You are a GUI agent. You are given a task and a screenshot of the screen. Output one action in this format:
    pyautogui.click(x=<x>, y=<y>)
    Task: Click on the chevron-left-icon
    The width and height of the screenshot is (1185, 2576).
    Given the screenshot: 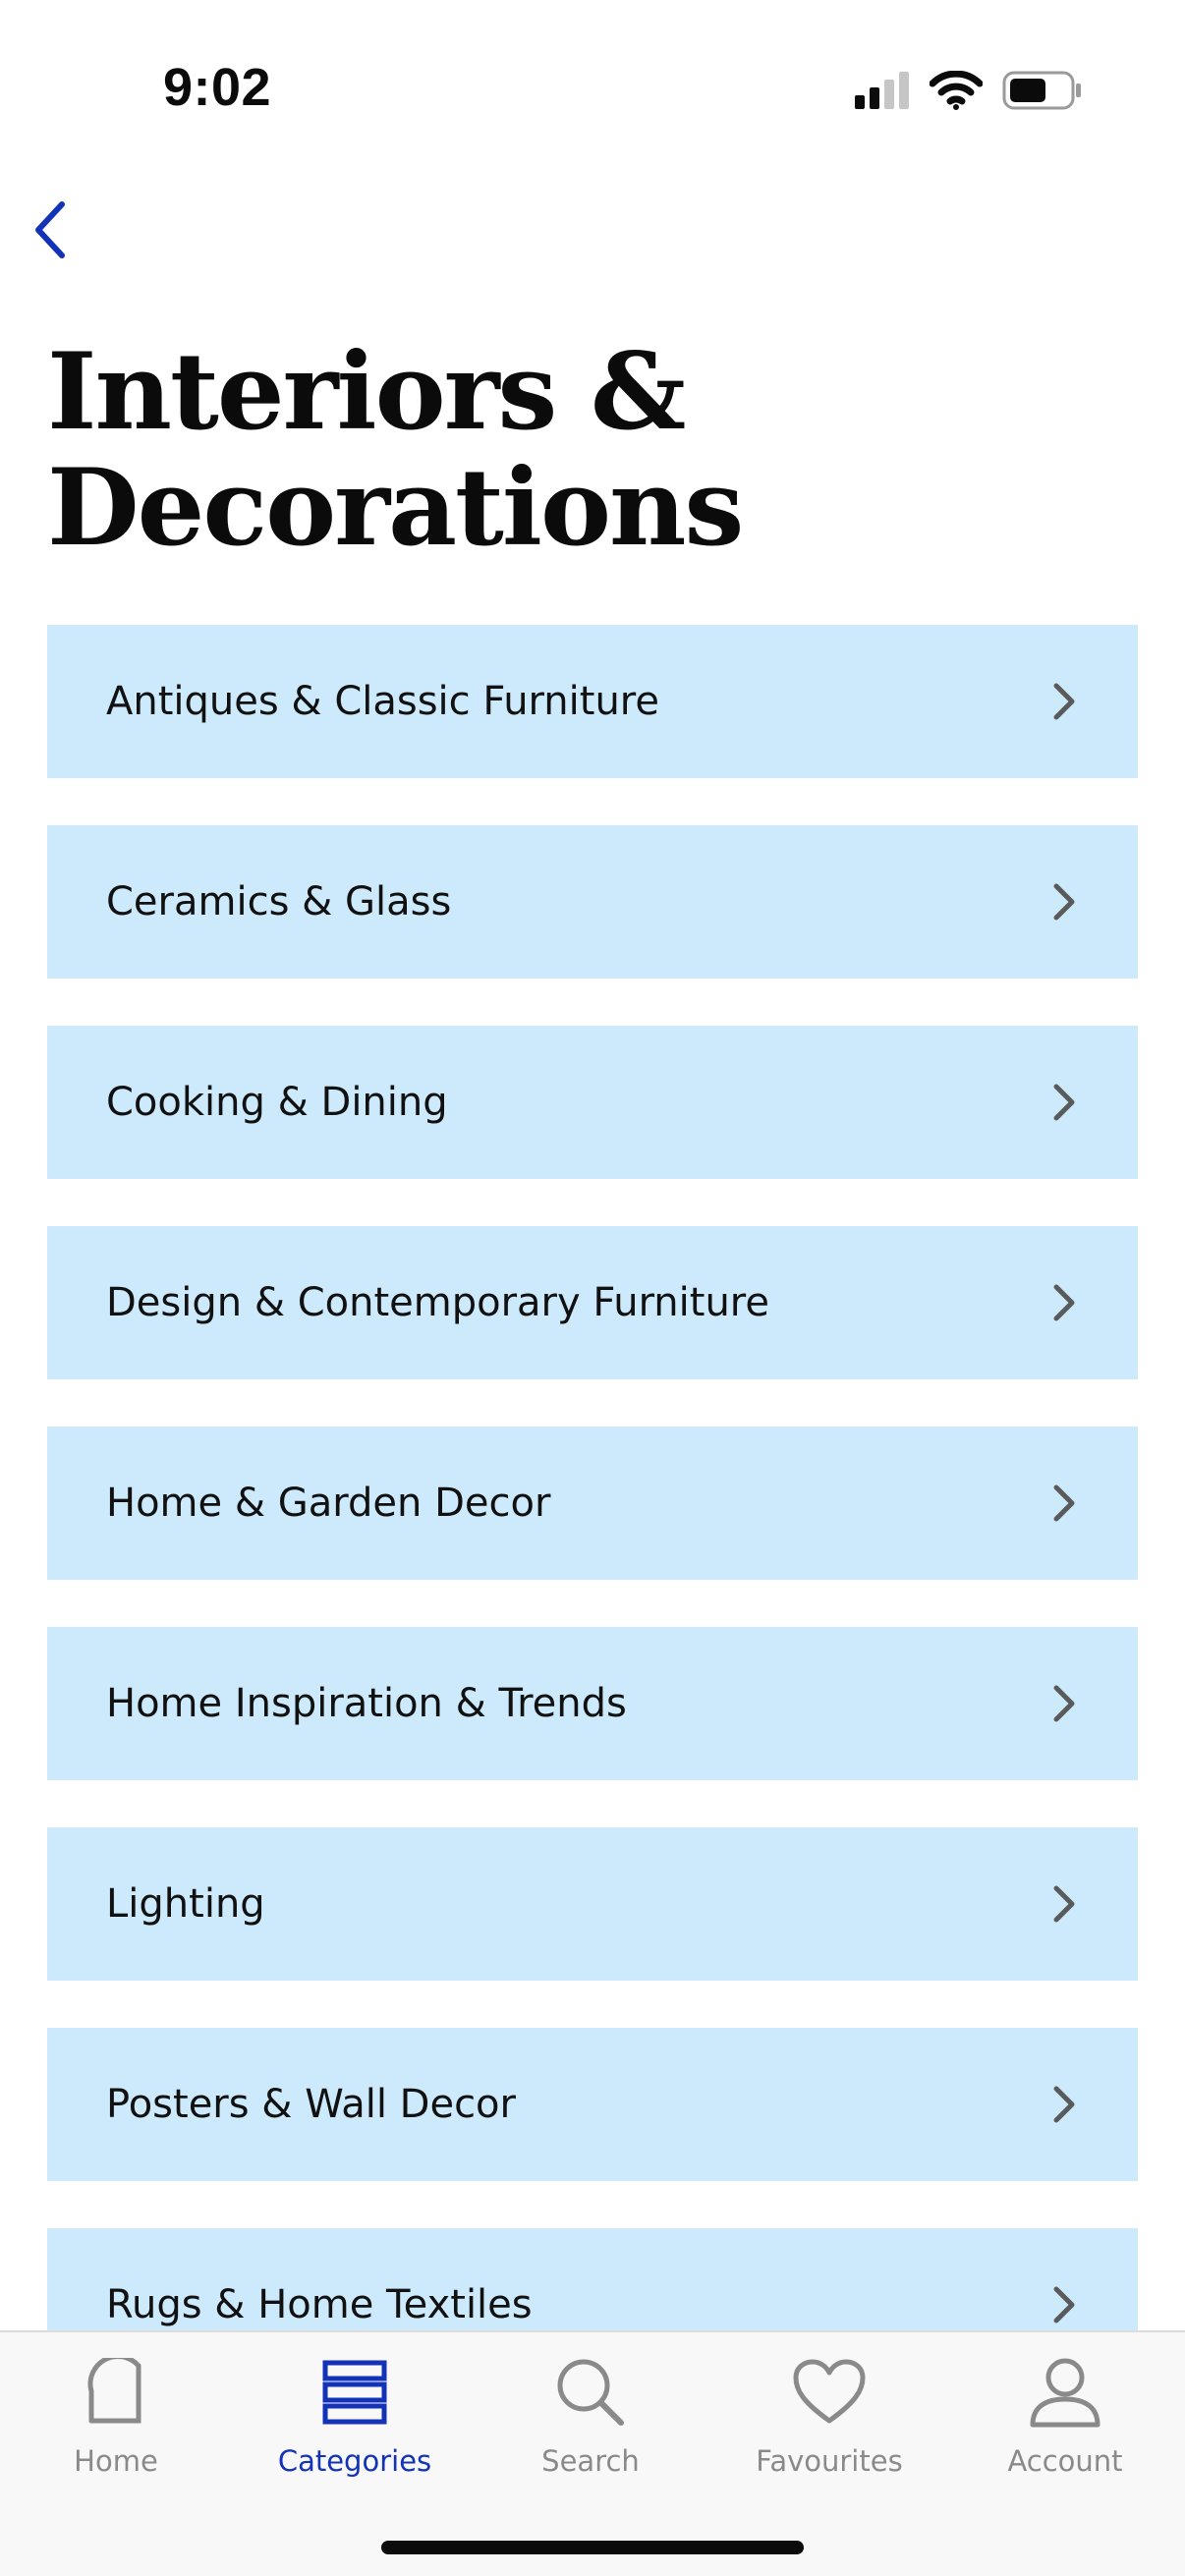 What is the action you would take?
    pyautogui.click(x=50, y=232)
    